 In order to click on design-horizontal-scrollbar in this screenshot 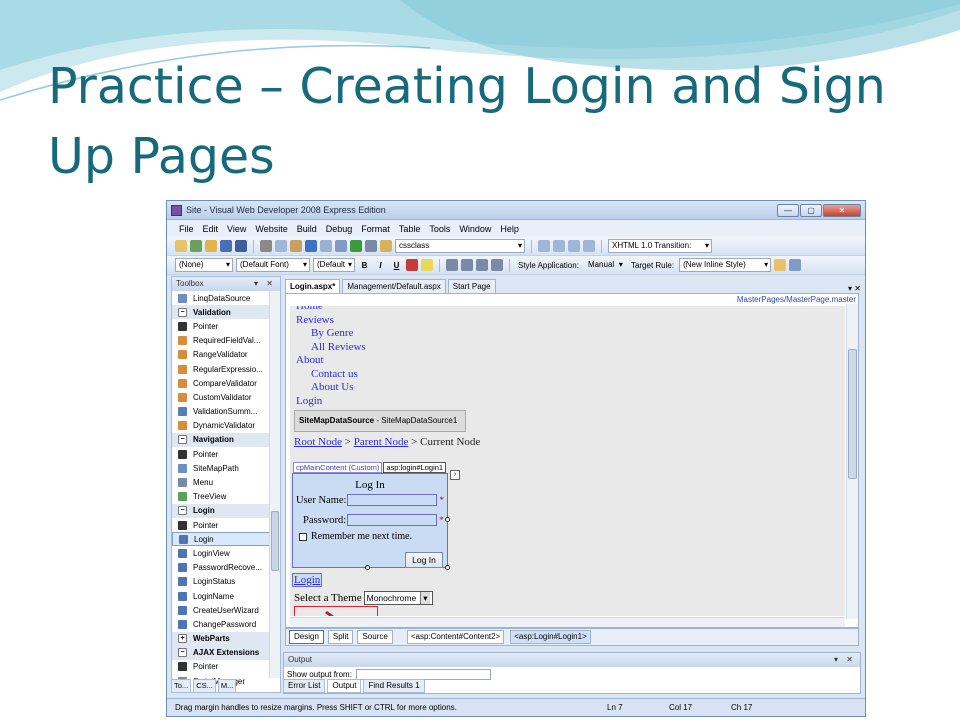, I will do `click(567, 622)`.